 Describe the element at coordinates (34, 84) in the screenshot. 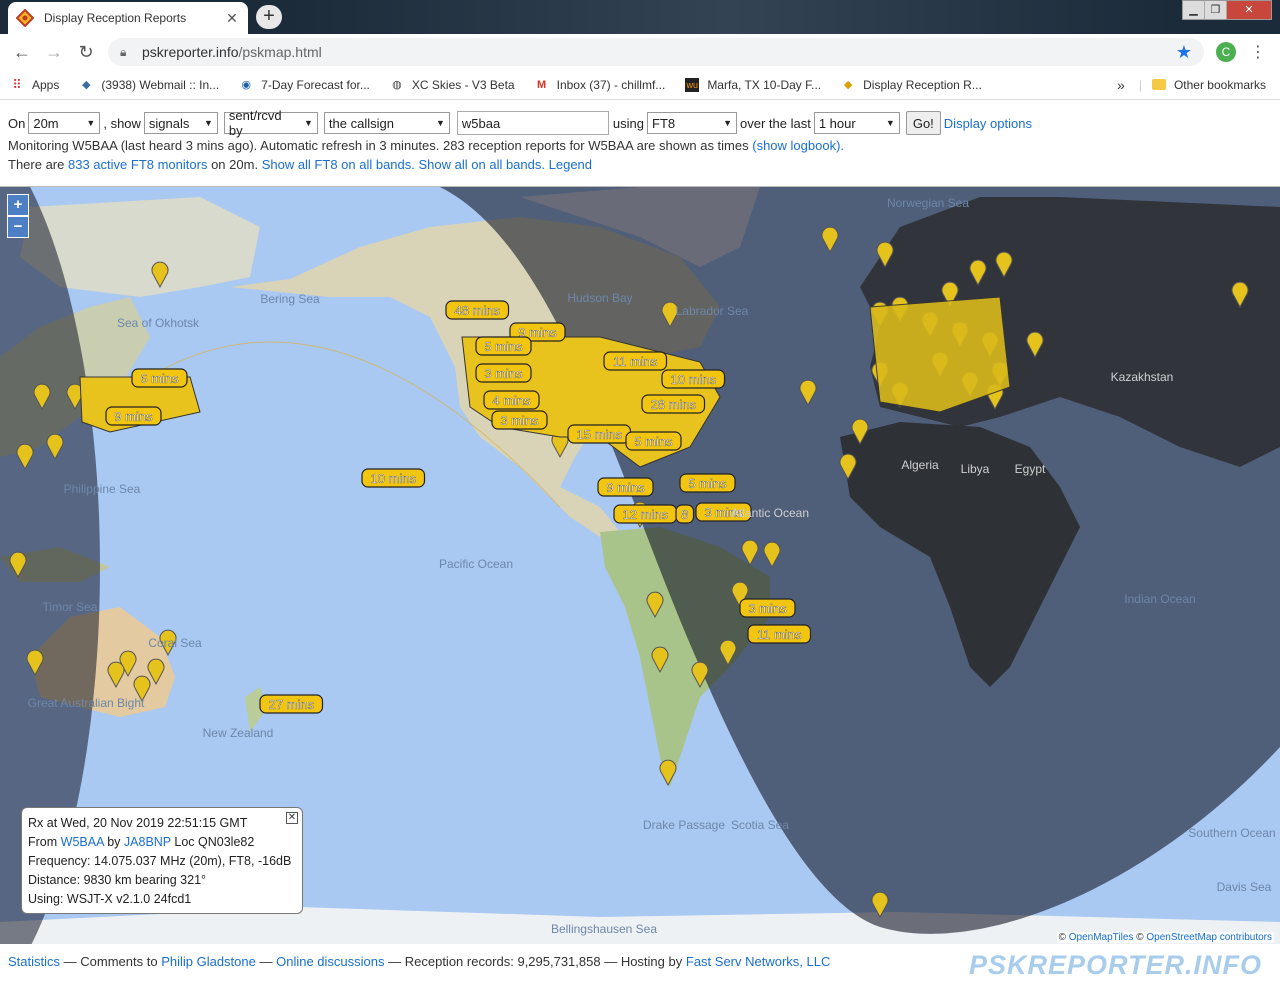

I see `bookmark-apps: ⠿ Apps` at that location.